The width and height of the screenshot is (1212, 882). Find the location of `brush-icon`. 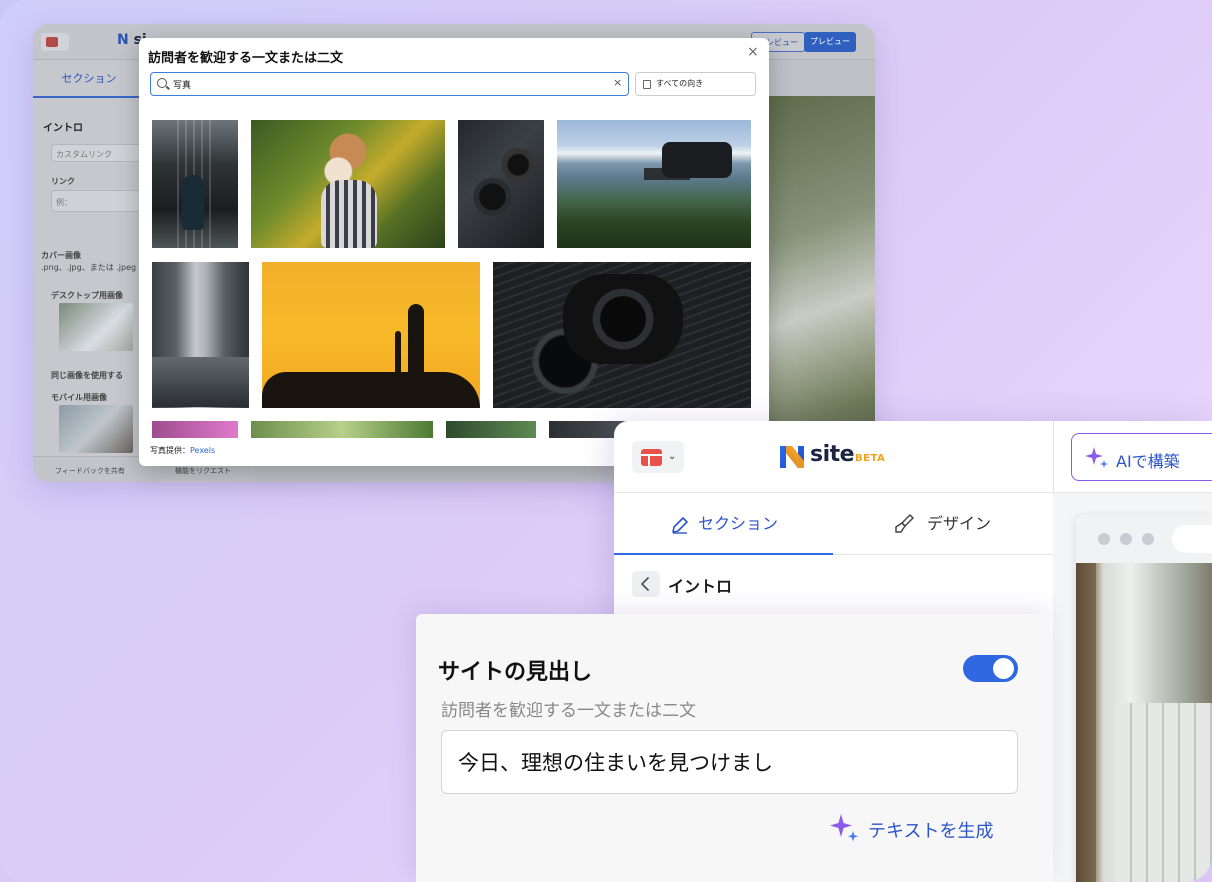

brush-icon is located at coordinates (904, 523).